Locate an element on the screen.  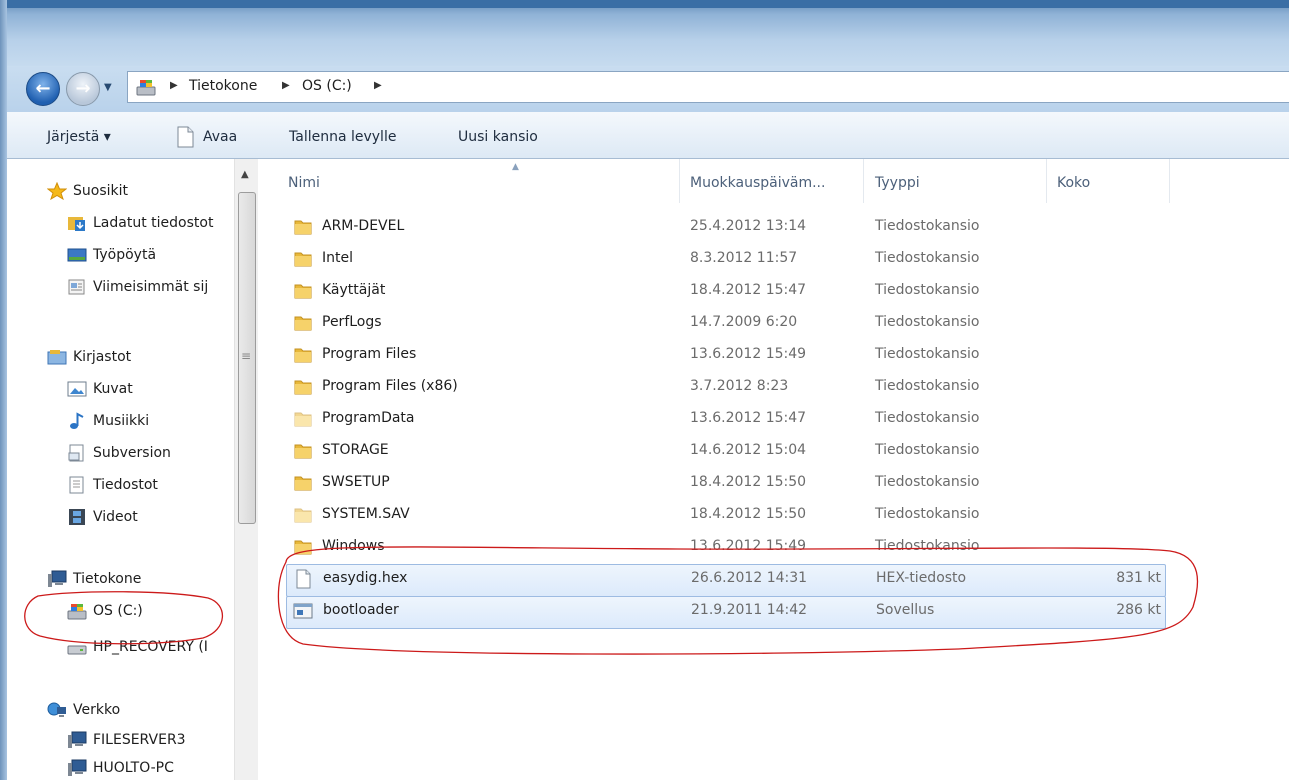
pictures-icon is located at coordinates (77, 389).